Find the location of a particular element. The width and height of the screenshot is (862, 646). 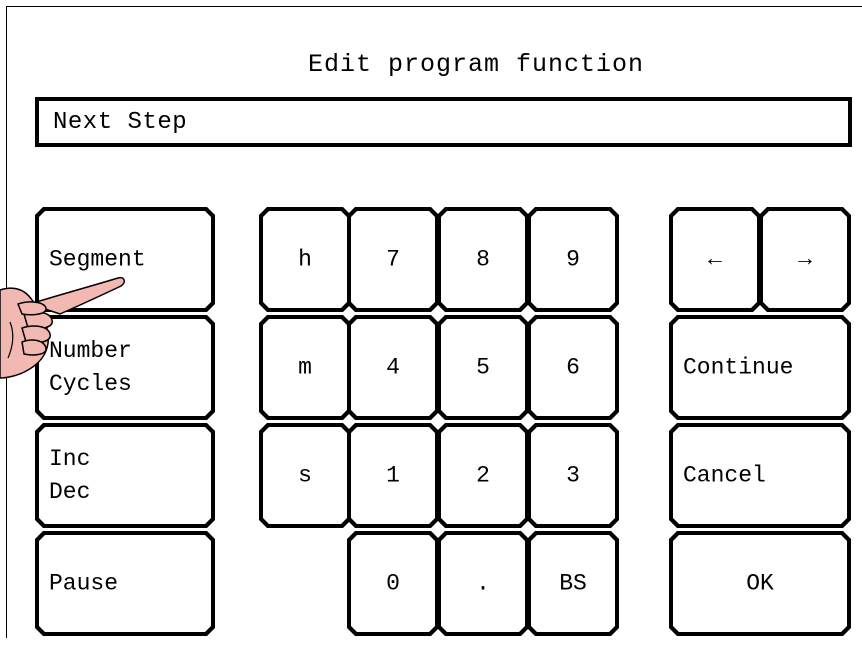

key-3: 3 is located at coordinates (573, 475).